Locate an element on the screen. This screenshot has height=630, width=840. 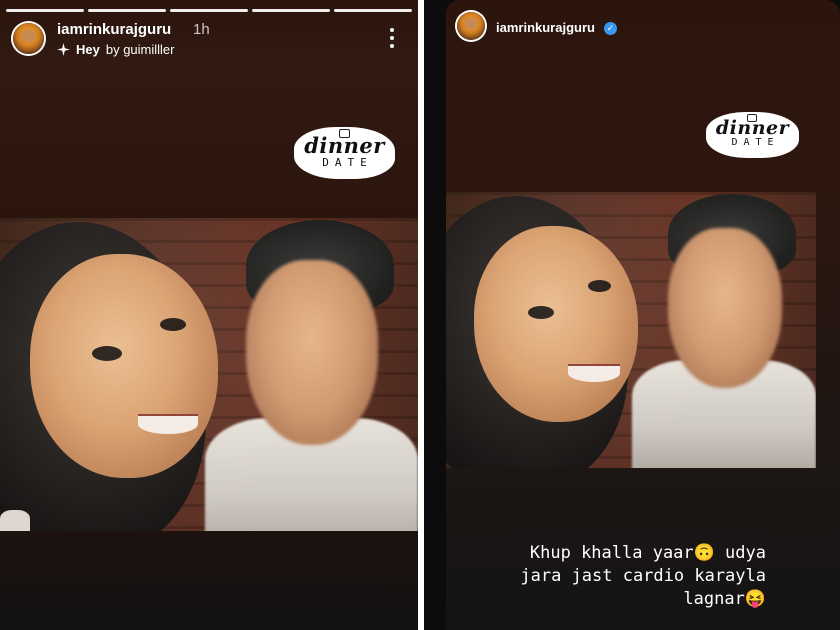
song-artist: by guimilller is located at coordinates (140, 49).